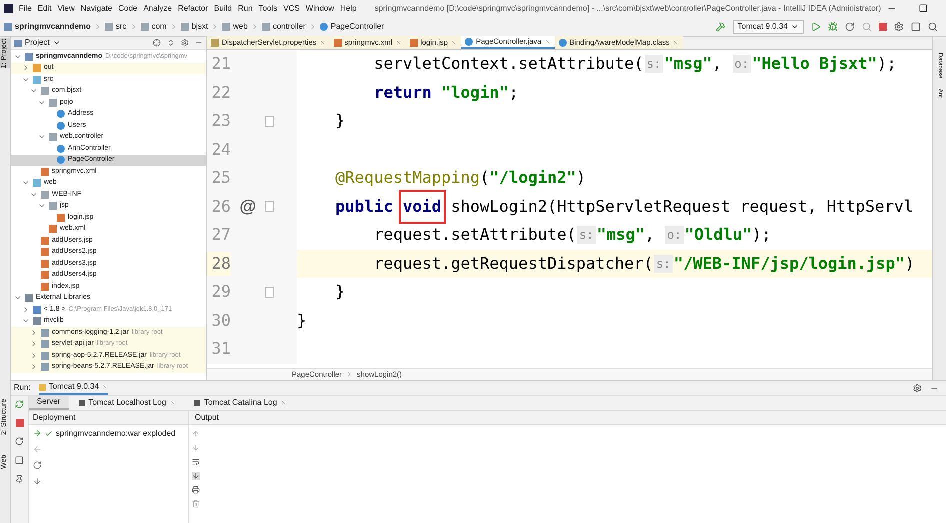 The image size is (946, 523). Describe the element at coordinates (196, 434) in the screenshot. I see `up-icon` at that location.